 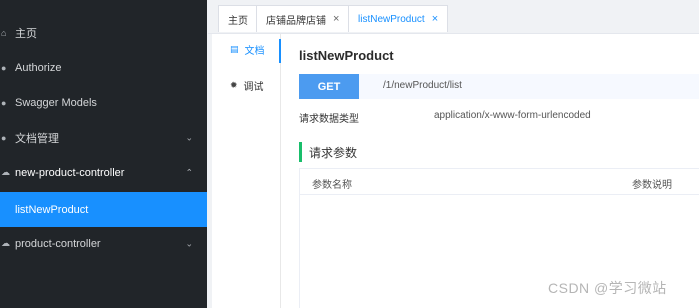 What do you see at coordinates (103, 209) in the screenshot?
I see `sidebar-item-list-new-product: listNewProduct` at bounding box center [103, 209].